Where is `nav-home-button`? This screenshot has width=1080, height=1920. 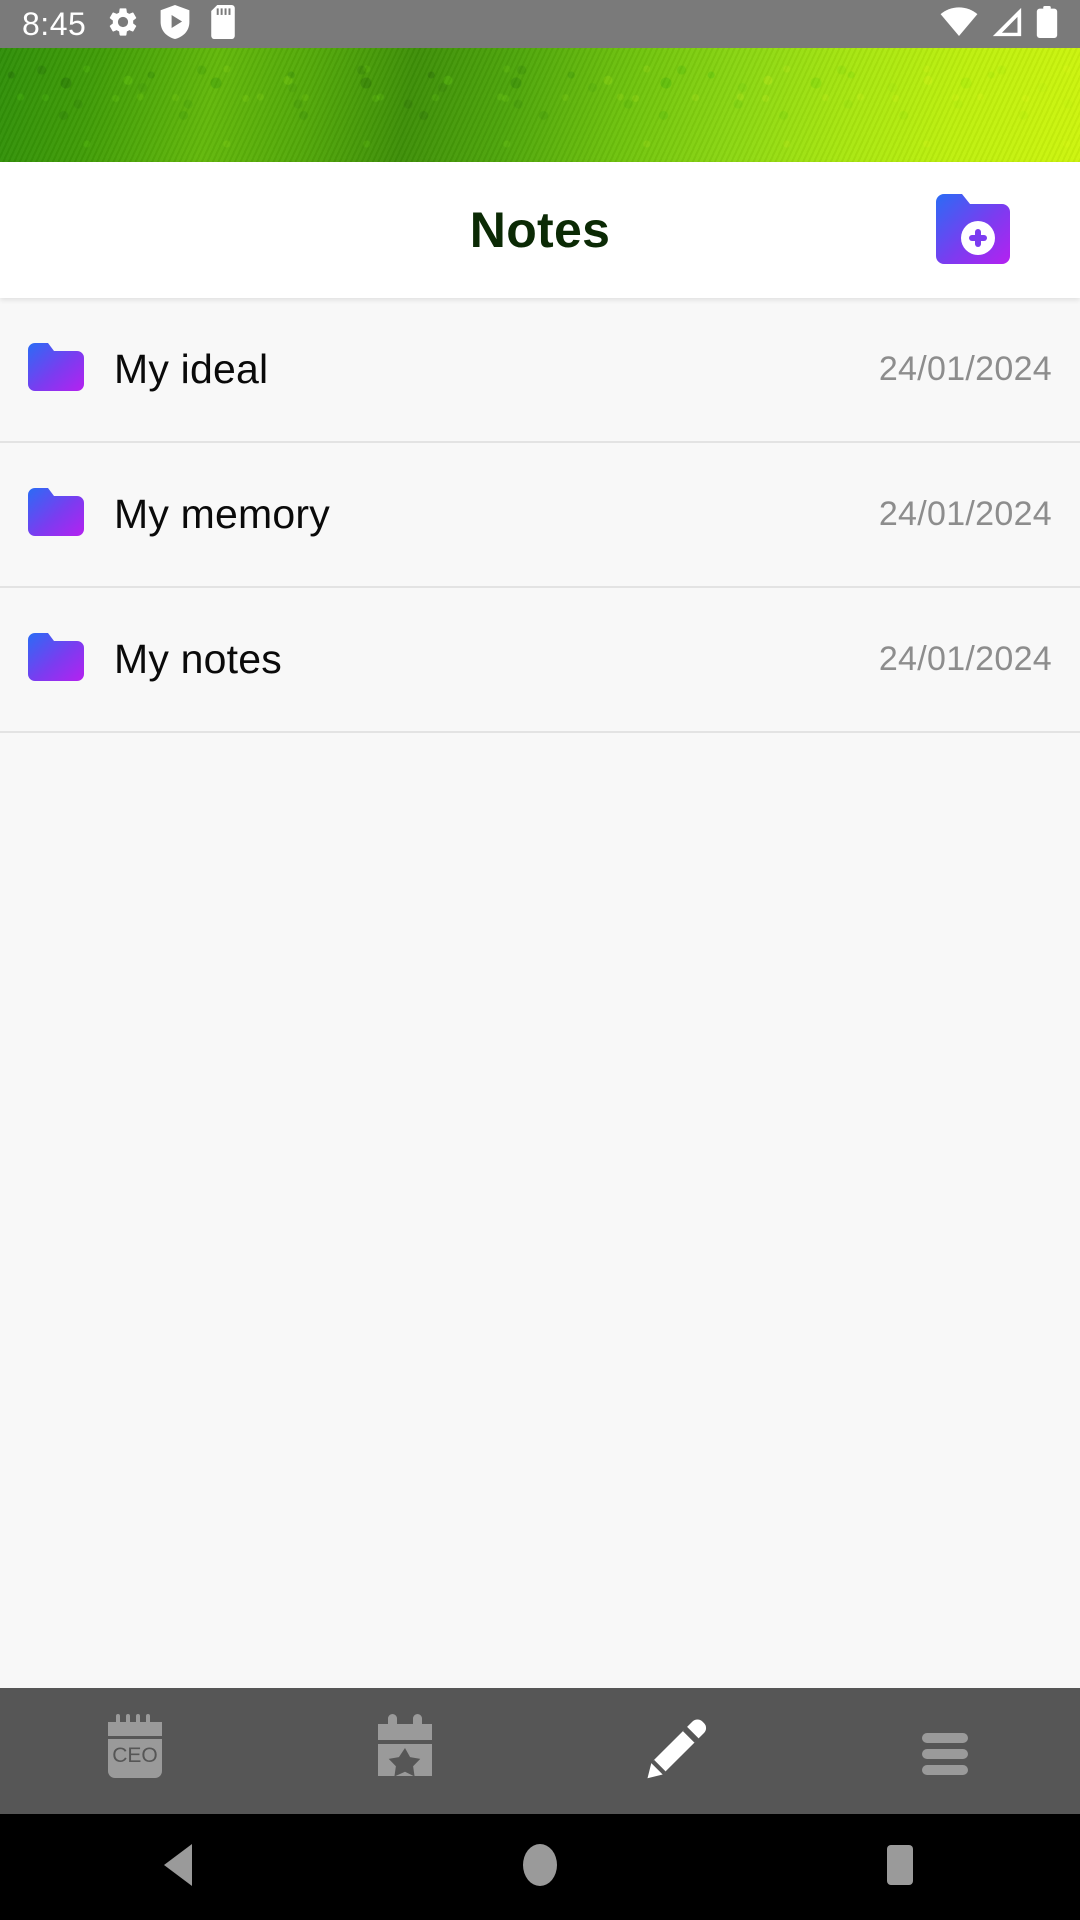 nav-home-button is located at coordinates (540, 1867).